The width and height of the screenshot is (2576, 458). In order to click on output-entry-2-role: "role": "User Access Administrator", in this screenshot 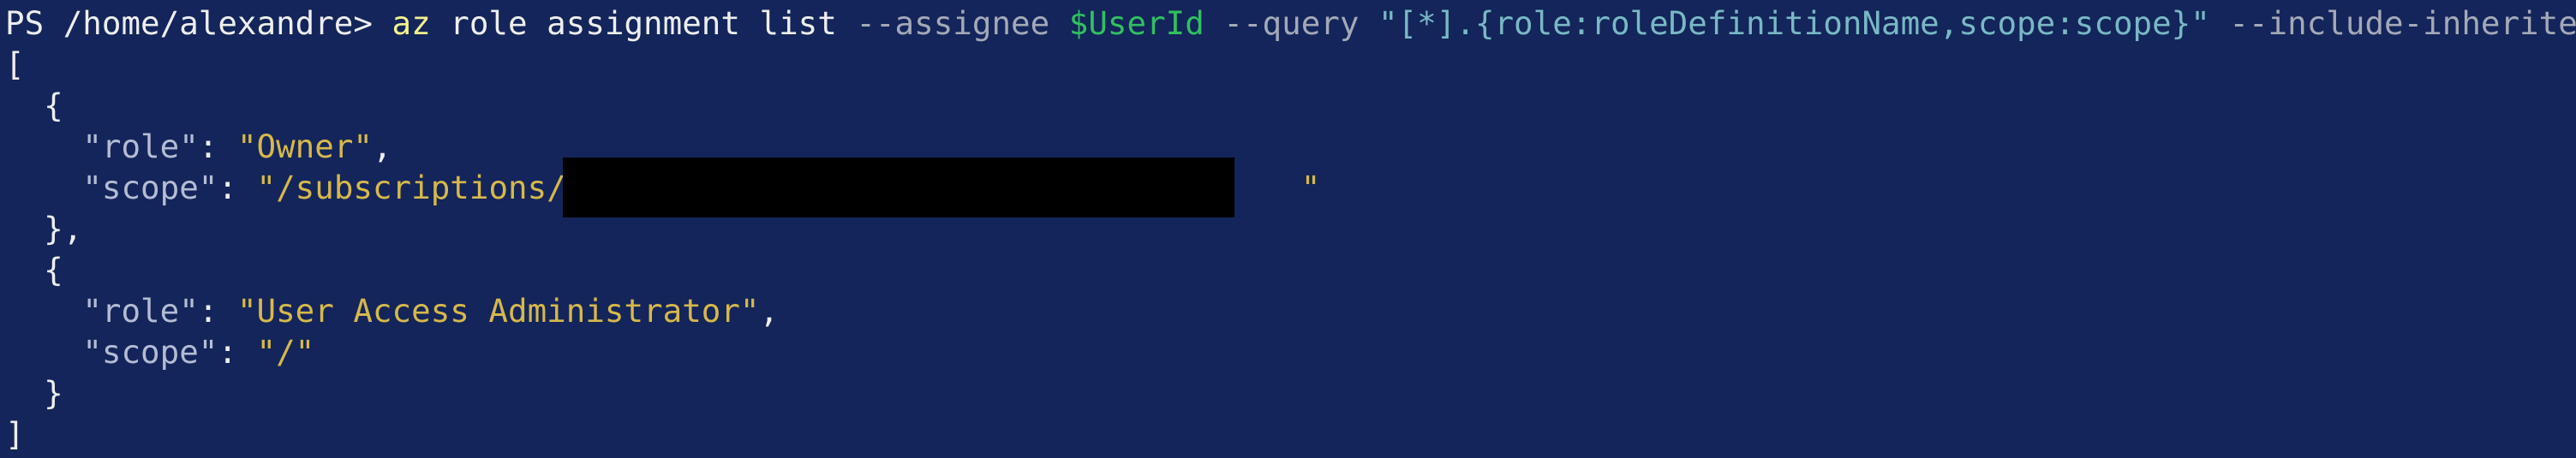, I will do `click(1291, 310)`.